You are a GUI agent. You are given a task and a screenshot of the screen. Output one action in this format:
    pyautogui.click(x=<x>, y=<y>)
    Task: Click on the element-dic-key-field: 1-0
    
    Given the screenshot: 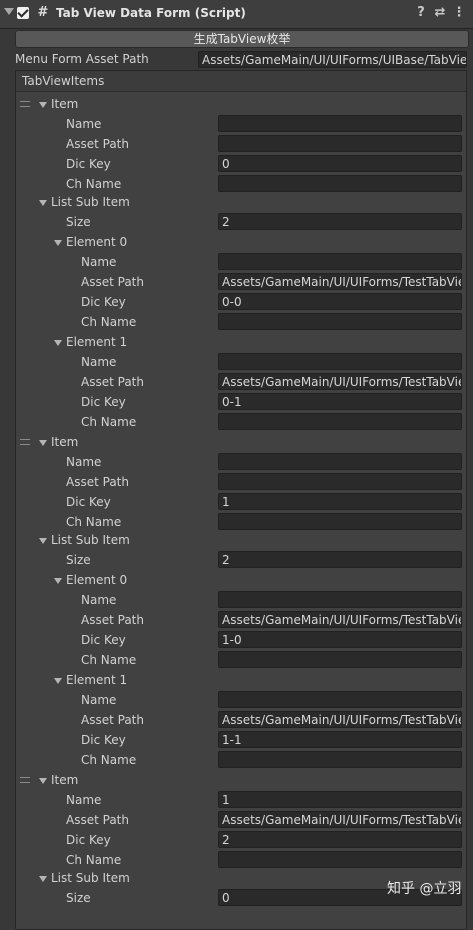 What is the action you would take?
    pyautogui.click(x=340, y=639)
    